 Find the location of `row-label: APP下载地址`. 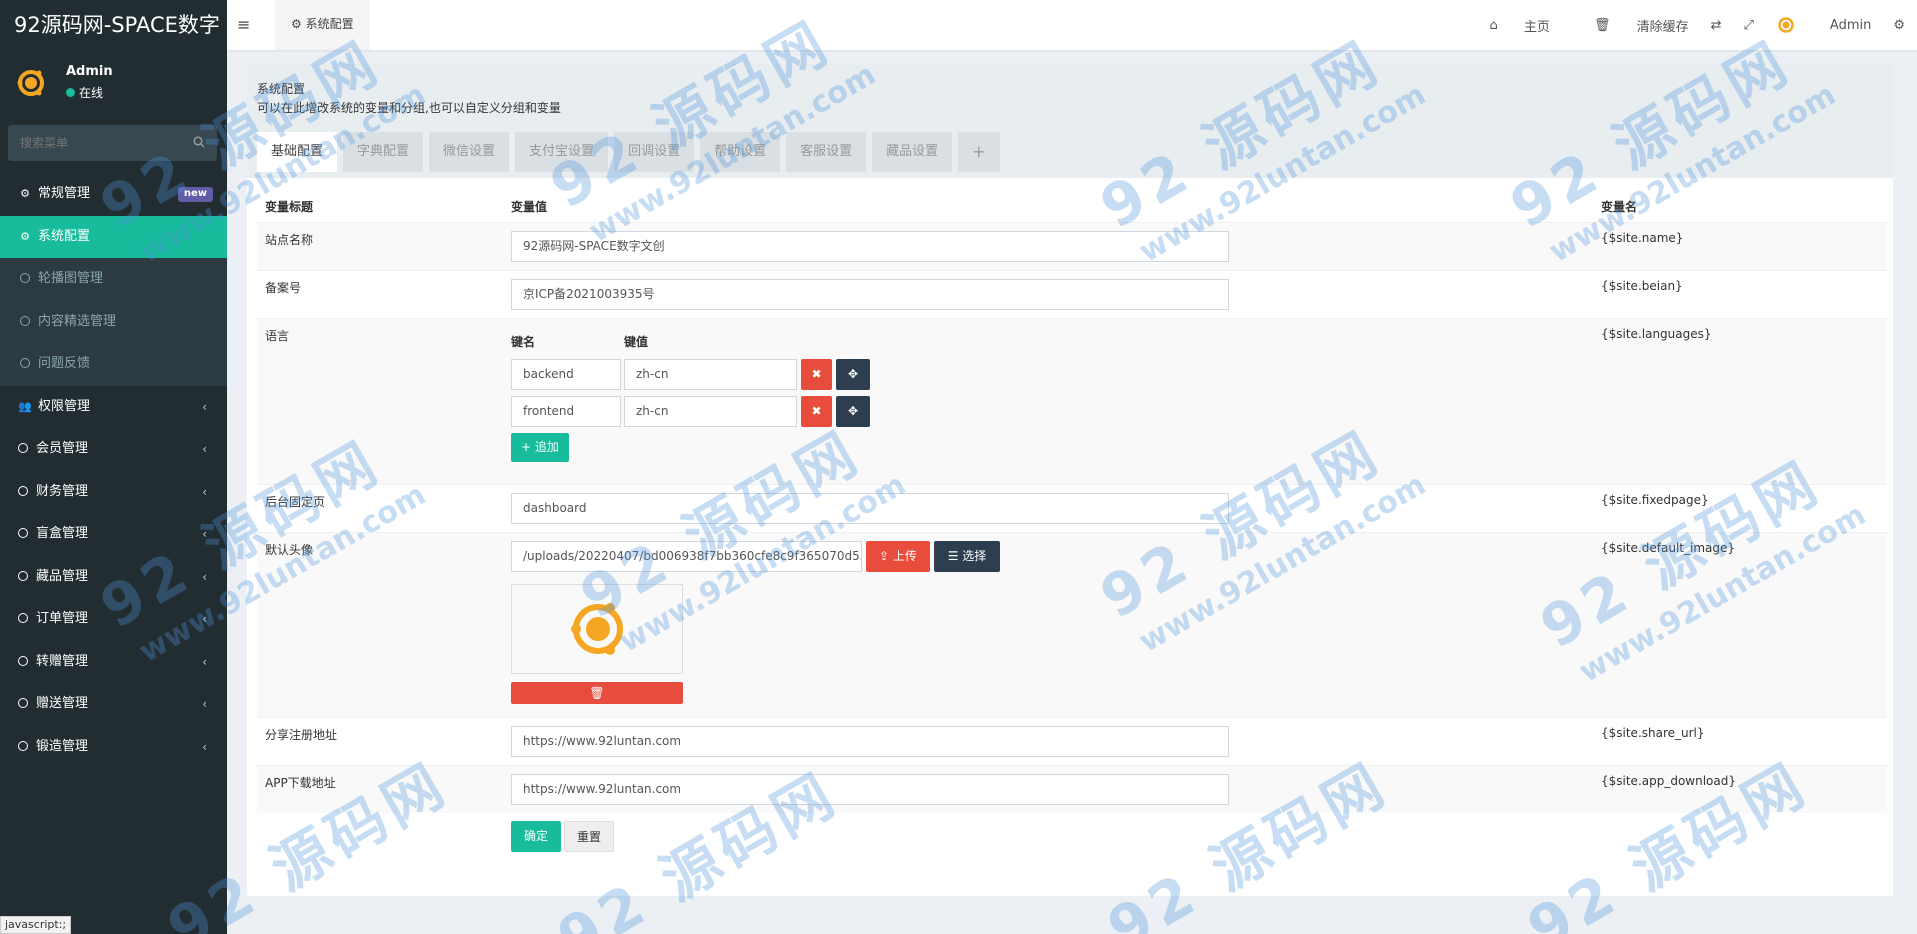

row-label: APP下载地址 is located at coordinates (380, 788).